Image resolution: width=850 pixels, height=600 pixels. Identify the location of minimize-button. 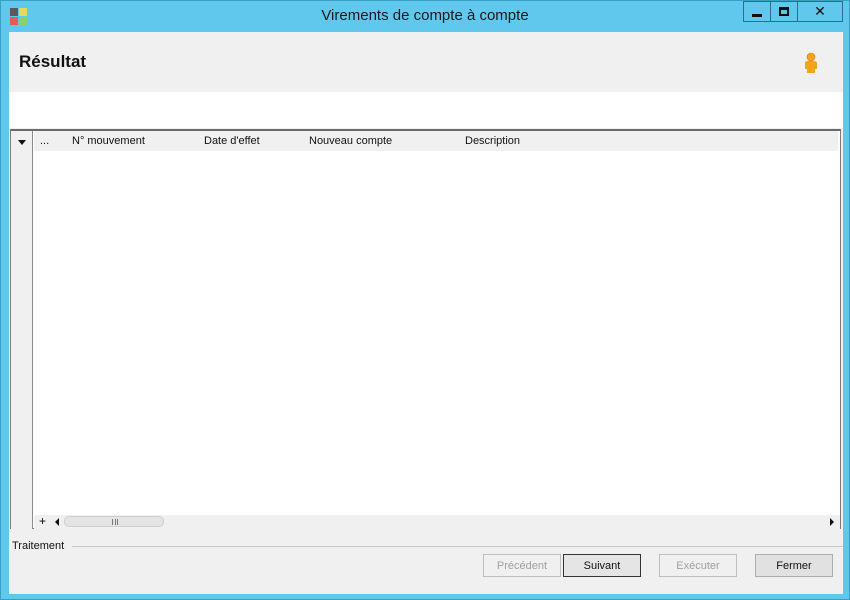
(757, 11).